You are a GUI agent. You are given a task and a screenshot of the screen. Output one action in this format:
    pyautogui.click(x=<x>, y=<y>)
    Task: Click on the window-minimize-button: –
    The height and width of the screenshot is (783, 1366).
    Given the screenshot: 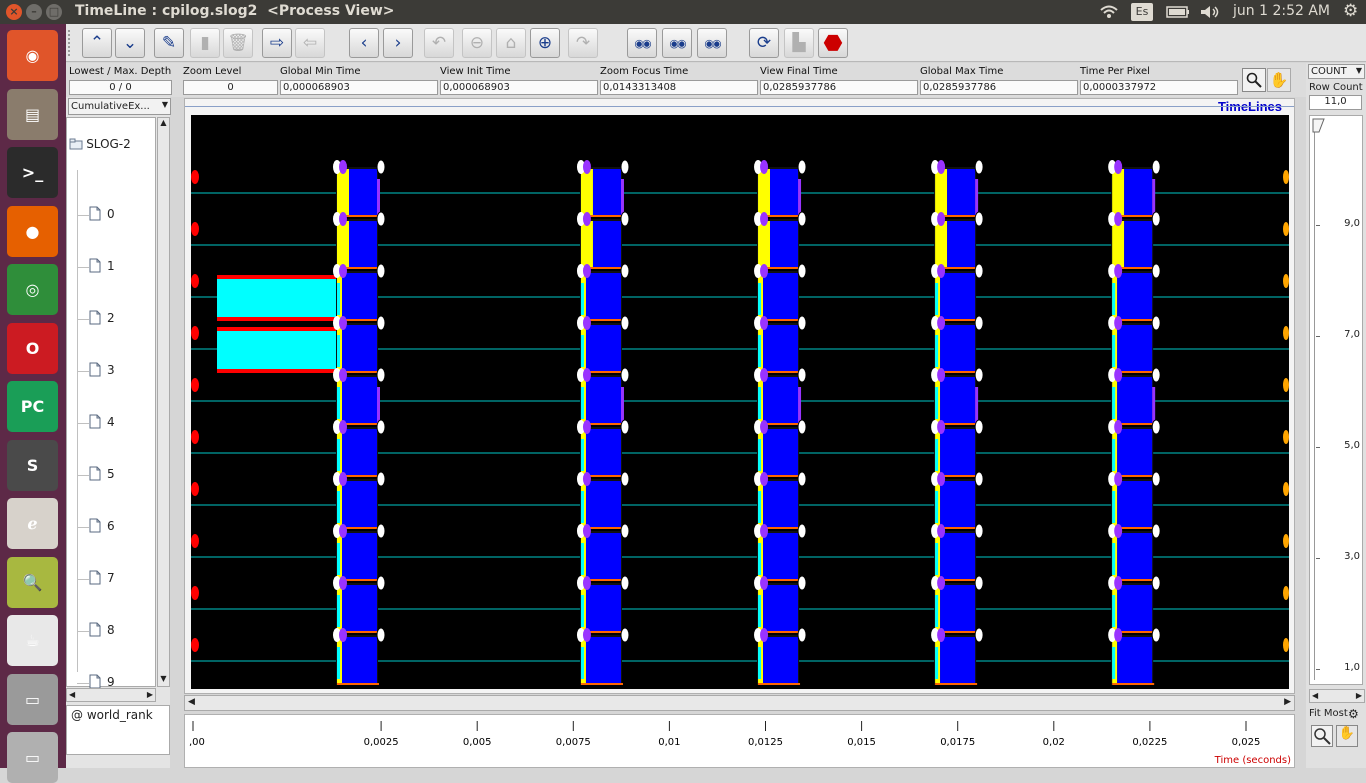 What is the action you would take?
    pyautogui.click(x=34, y=12)
    